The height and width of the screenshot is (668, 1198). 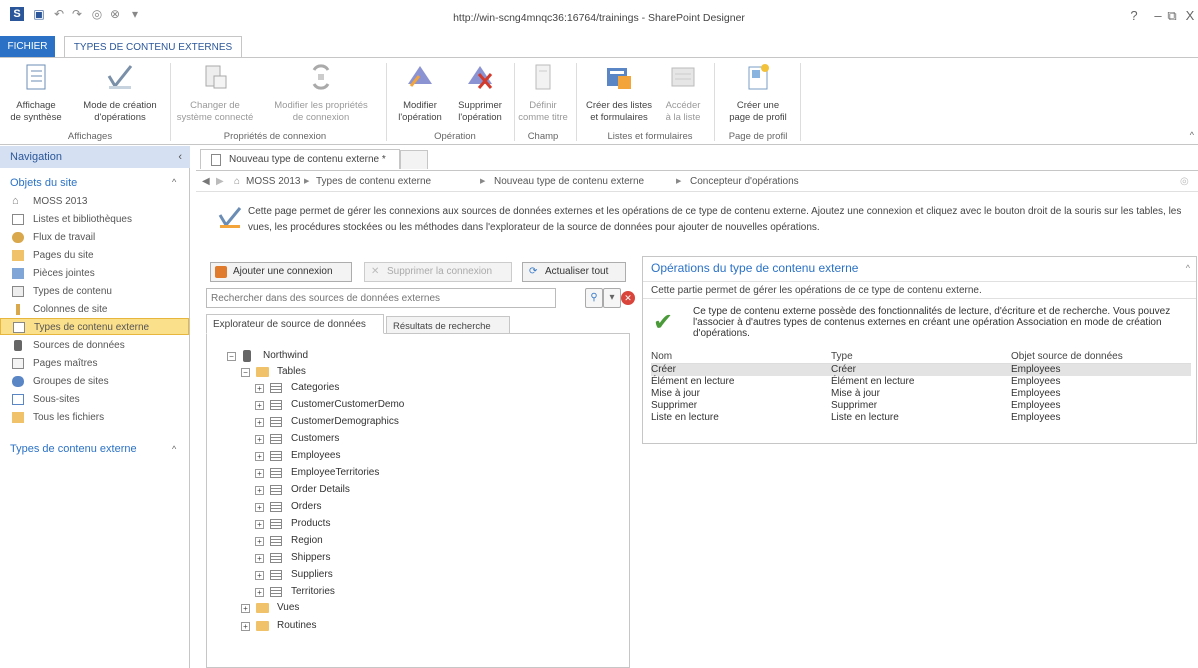 I want to click on tree-node-northwind: − Northwind, so click(x=267, y=356).